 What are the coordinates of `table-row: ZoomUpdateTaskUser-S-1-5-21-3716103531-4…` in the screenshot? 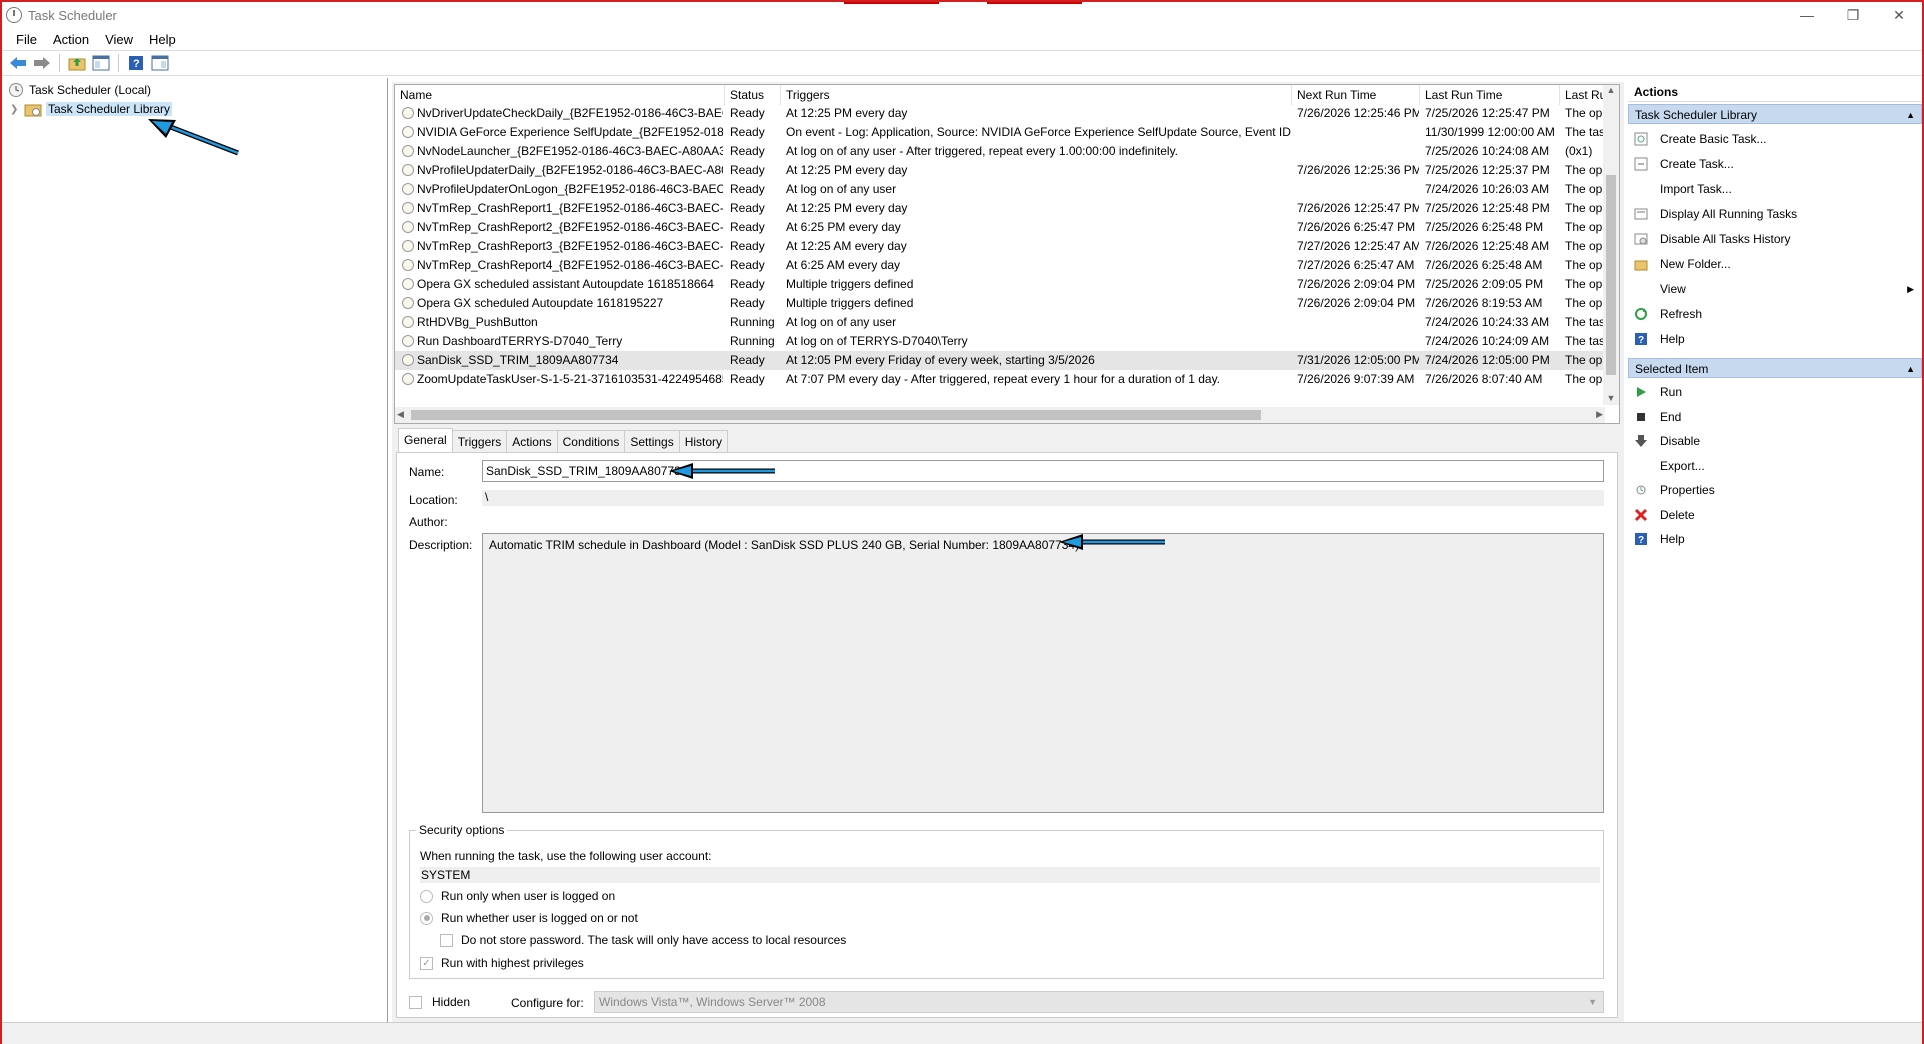 It's located at (1000, 379).